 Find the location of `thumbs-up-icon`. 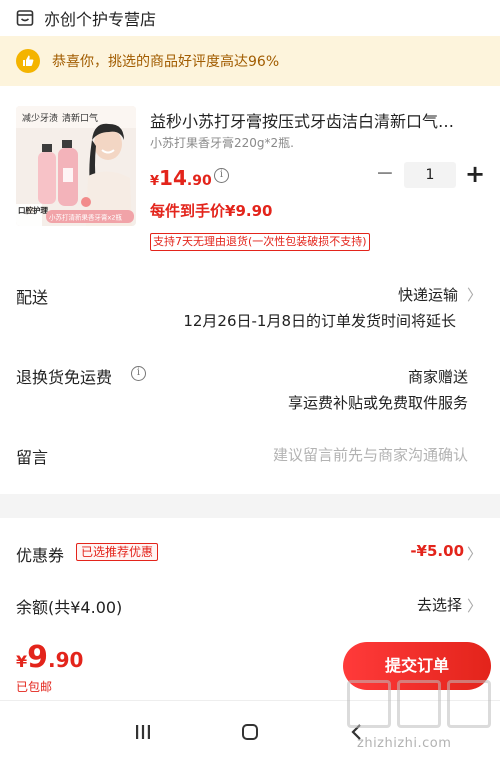

thumbs-up-icon is located at coordinates (28, 61).